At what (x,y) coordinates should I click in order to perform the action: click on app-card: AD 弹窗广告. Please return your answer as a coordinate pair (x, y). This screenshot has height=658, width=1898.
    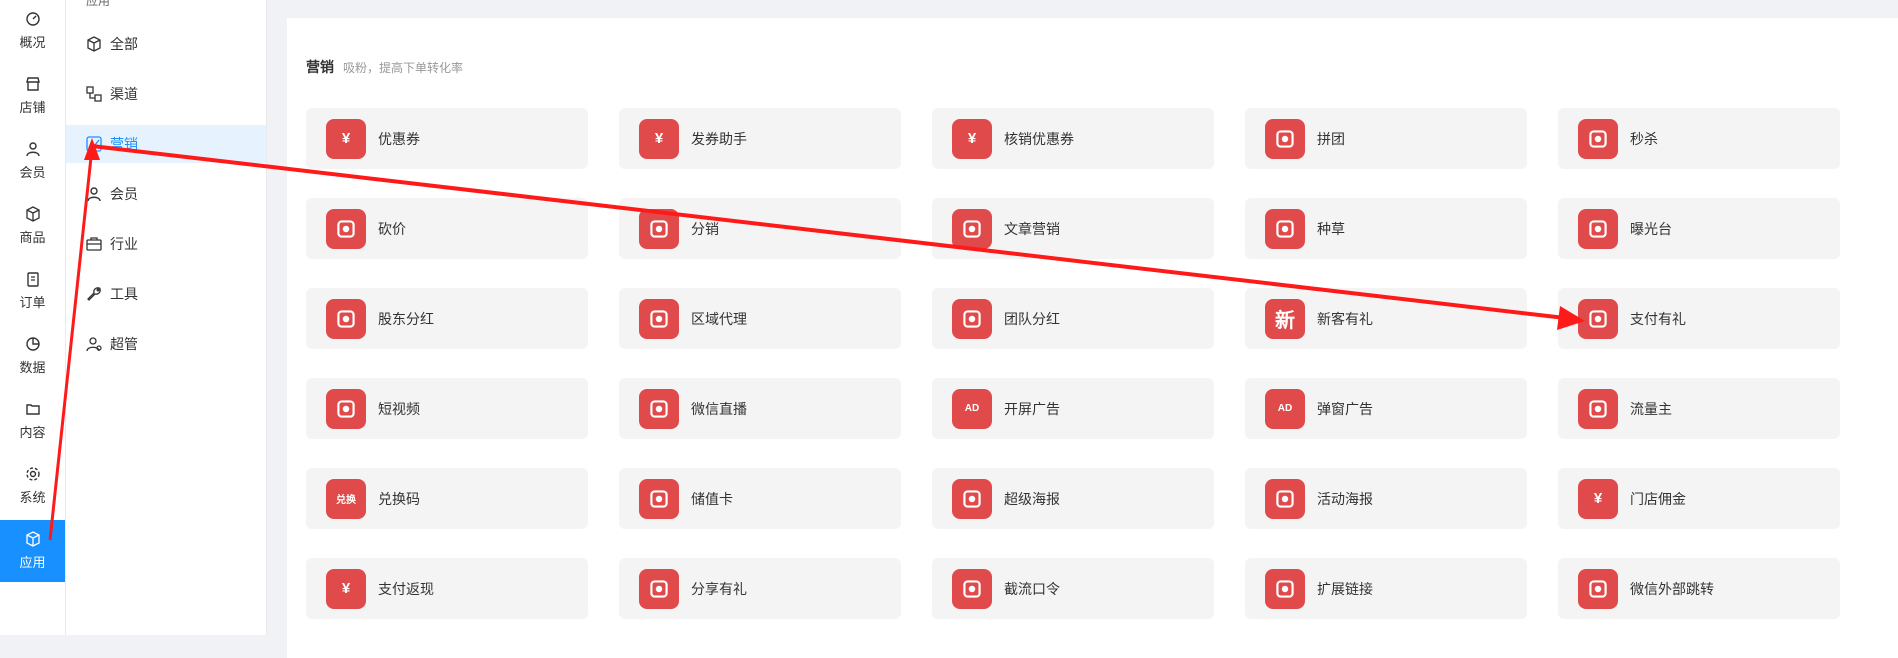
    Looking at the image, I should click on (1386, 408).